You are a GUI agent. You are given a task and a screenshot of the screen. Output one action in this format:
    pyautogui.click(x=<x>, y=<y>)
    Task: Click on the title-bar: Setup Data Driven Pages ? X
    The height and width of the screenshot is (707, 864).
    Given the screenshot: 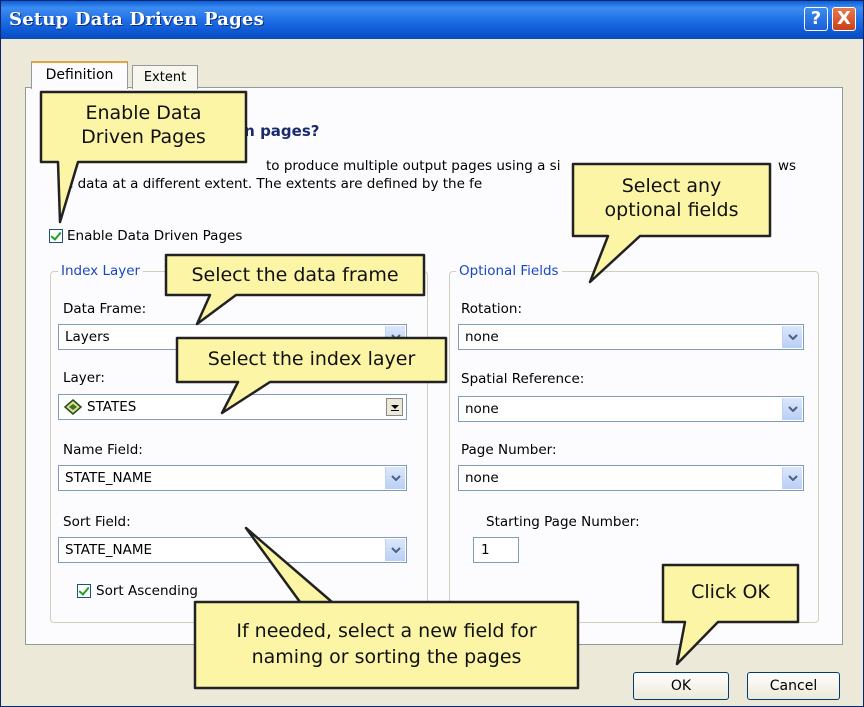 What is the action you would take?
    pyautogui.click(x=432, y=20)
    